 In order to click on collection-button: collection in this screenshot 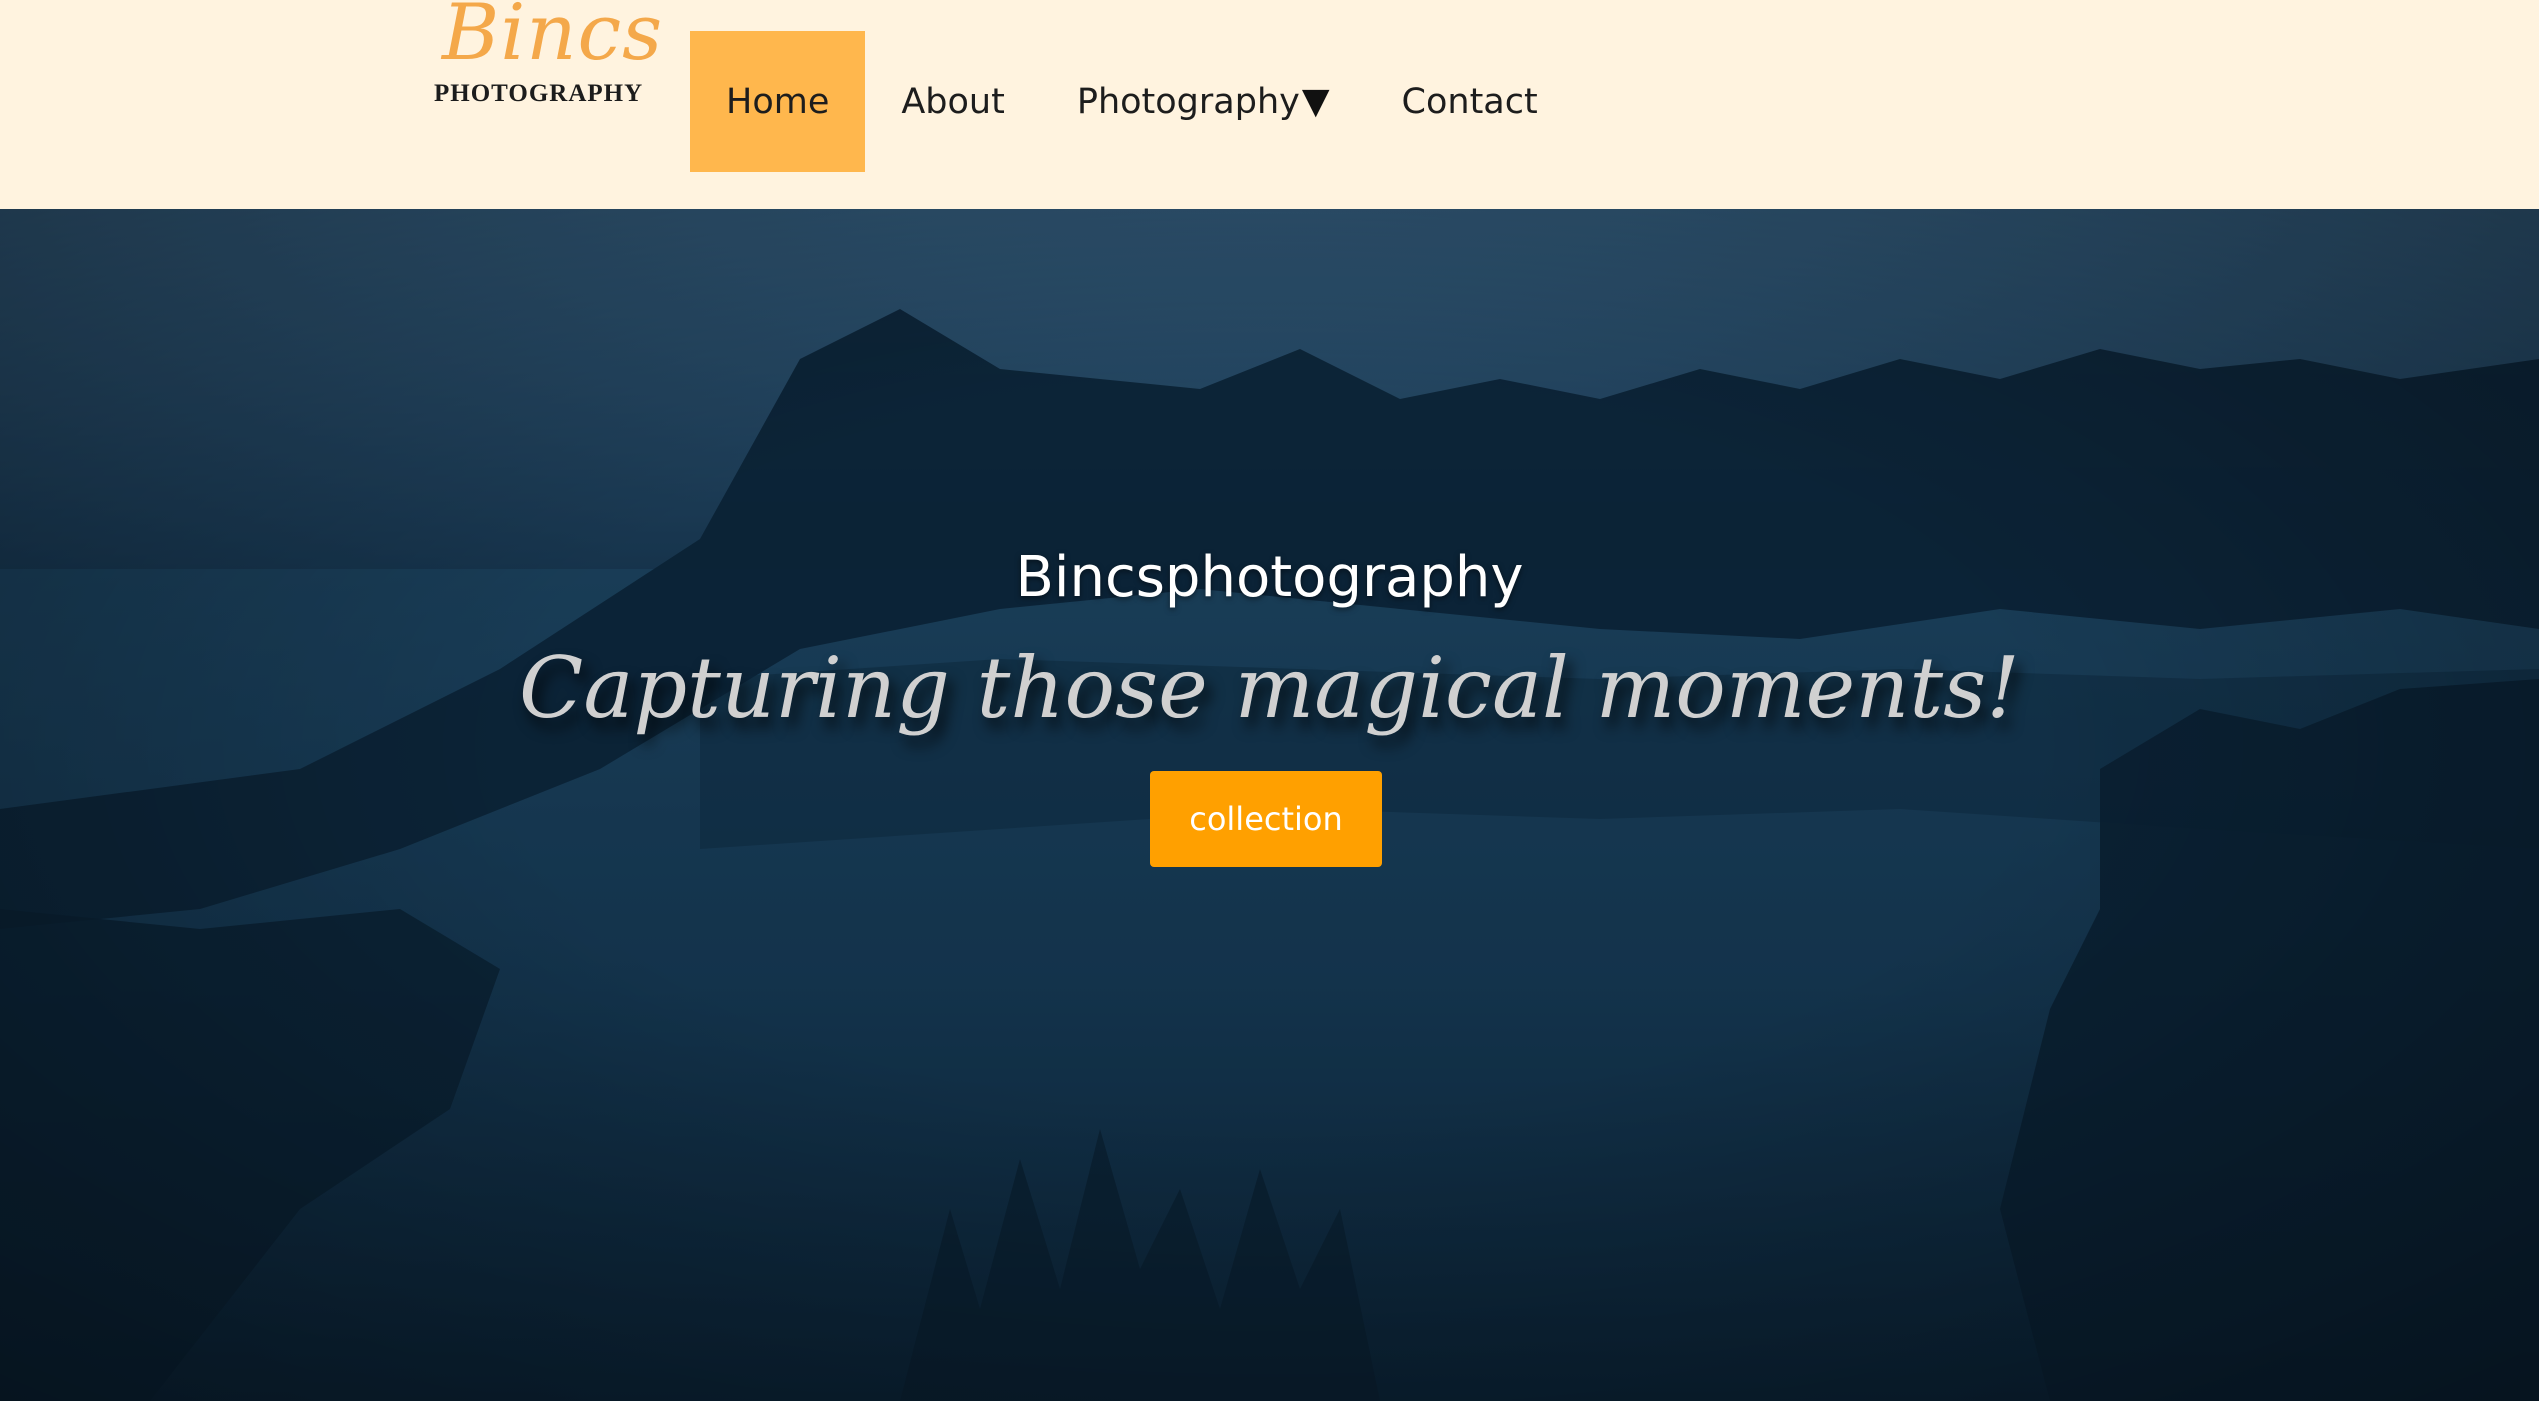, I will do `click(1266, 819)`.